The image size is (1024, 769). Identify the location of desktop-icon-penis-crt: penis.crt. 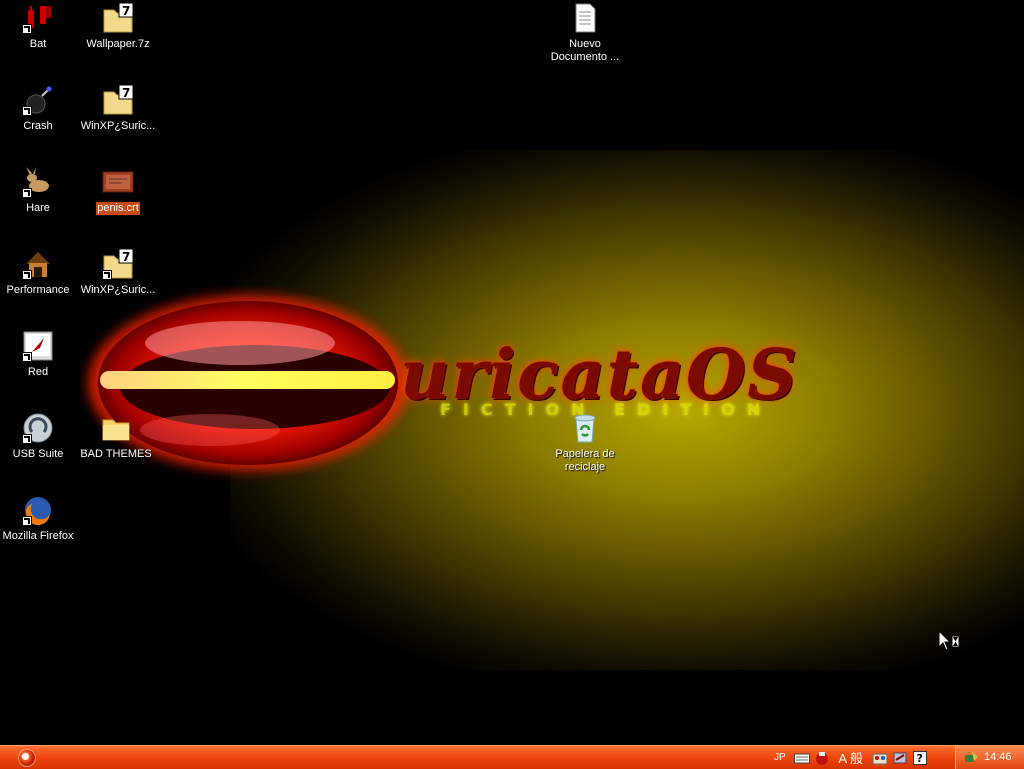
(118, 190).